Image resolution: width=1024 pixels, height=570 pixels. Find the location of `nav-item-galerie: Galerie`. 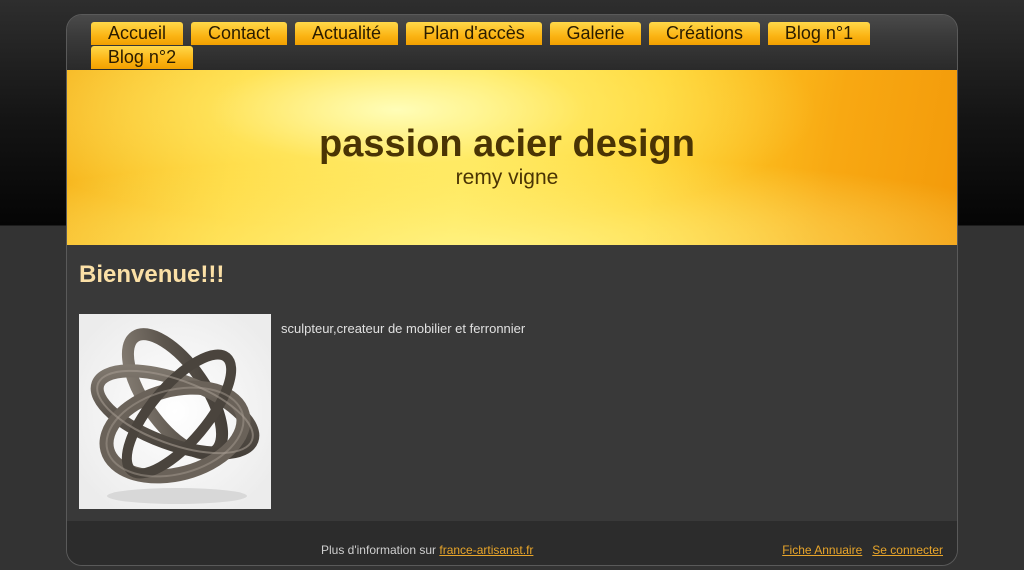

nav-item-galerie: Galerie is located at coordinates (595, 33).